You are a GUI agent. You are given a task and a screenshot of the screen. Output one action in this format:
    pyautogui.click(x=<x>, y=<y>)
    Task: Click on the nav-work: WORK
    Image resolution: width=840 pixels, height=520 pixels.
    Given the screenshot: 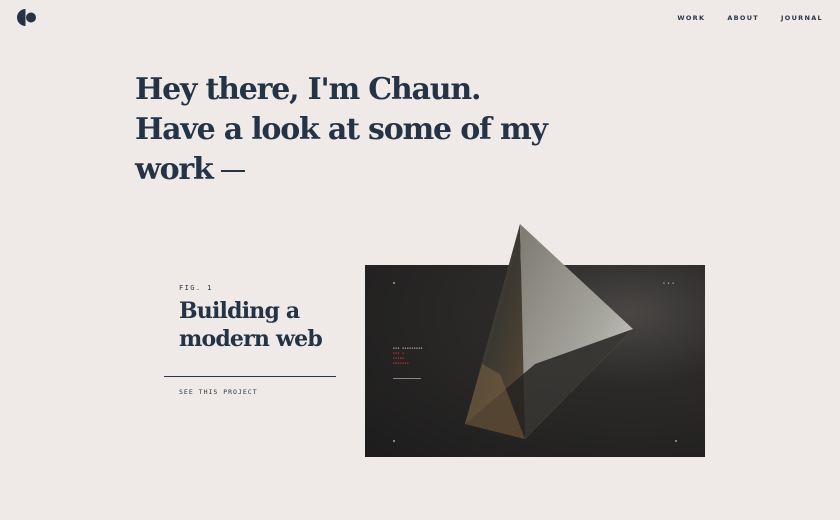 What is the action you would take?
    pyautogui.click(x=691, y=18)
    